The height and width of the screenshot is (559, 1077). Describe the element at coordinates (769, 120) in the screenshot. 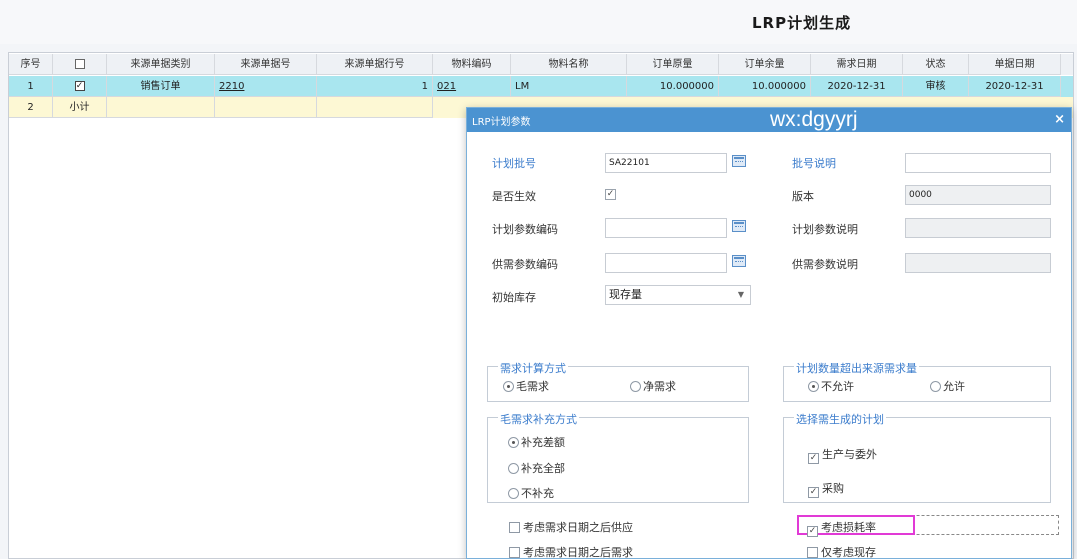

I see `dialog-header: LRP计划参数 wx:dgyyrj ×` at that location.